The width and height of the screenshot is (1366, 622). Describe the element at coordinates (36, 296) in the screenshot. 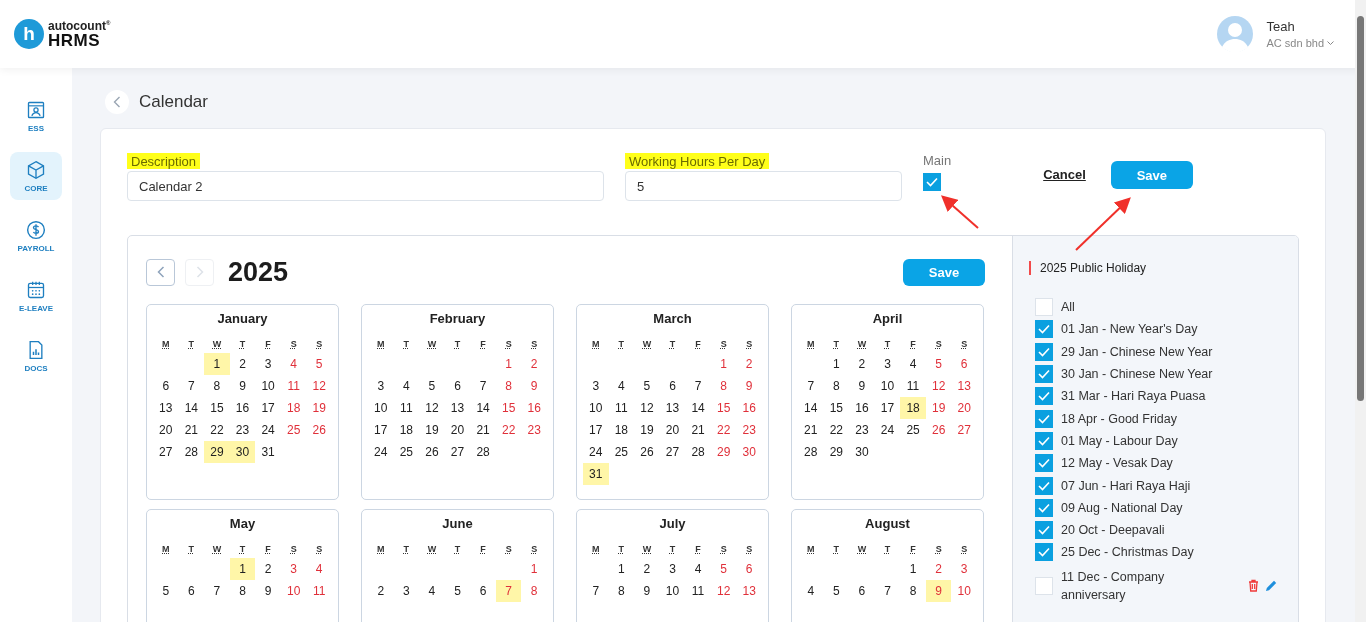

I see `sidebar-item: E-LEAVE` at that location.